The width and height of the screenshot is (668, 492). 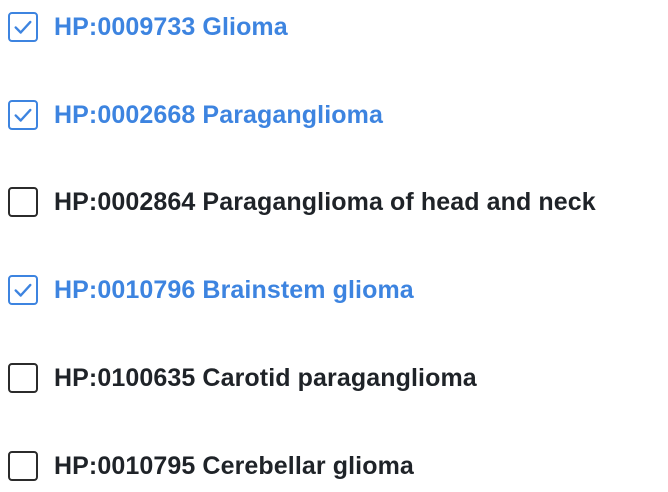 I want to click on term-label: HP:0100635 Carotid paraganglioma, so click(x=265, y=377).